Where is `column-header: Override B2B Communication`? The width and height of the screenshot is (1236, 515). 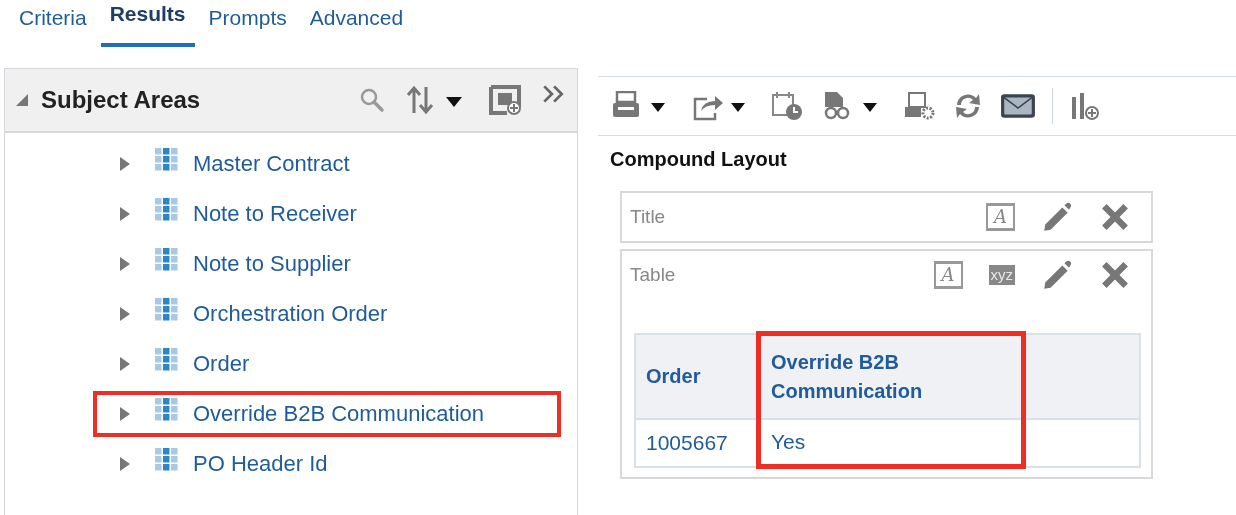 column-header: Override B2B Communication is located at coordinates (891, 376).